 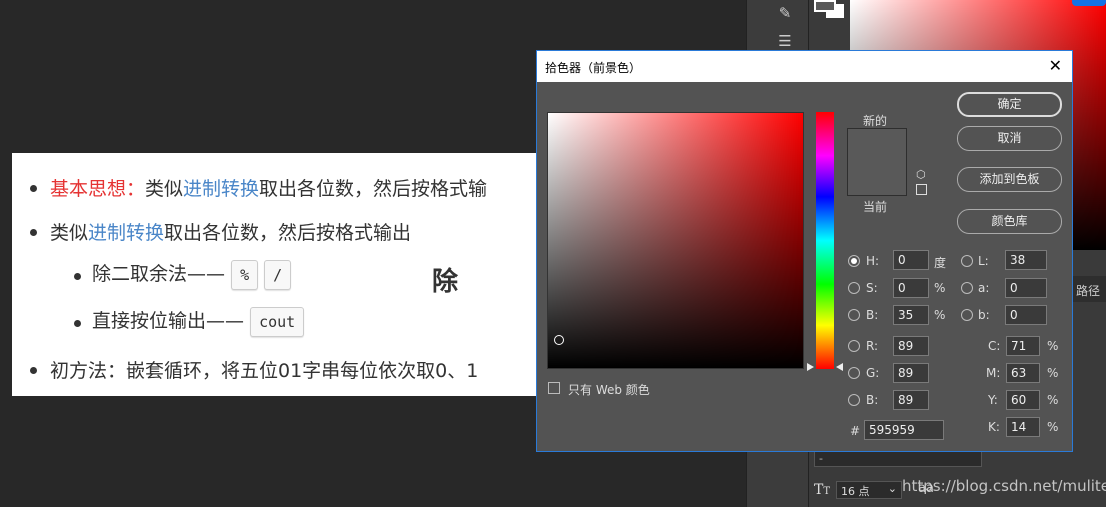 I want to click on input-c: 71, so click(x=1023, y=346).